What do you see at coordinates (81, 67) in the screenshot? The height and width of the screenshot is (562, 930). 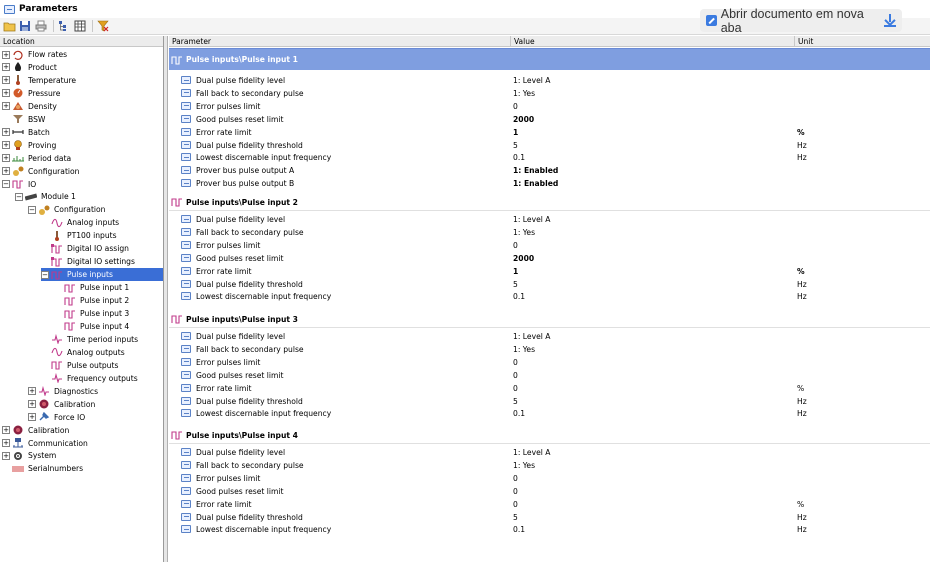 I see `tree-item: + Product` at bounding box center [81, 67].